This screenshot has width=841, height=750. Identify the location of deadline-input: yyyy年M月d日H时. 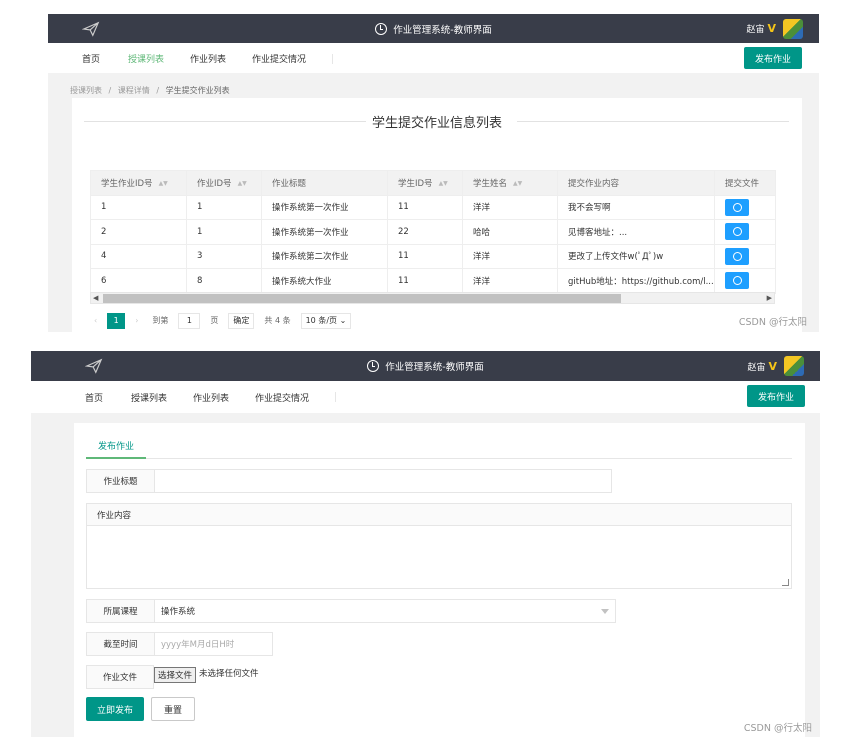
(213, 644).